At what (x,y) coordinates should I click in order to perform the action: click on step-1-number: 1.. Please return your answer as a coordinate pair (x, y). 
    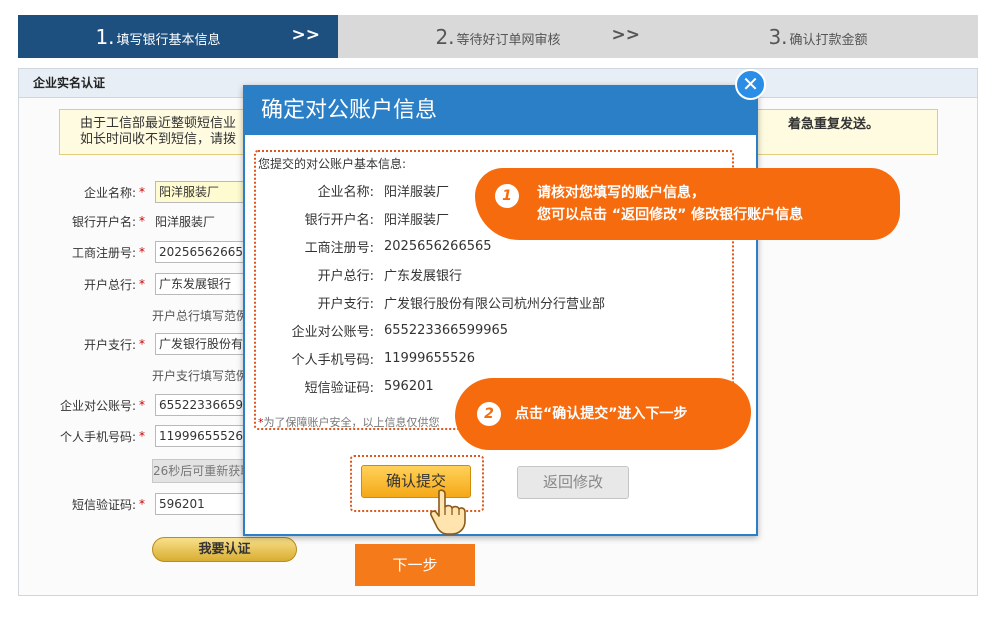
    Looking at the image, I should click on (105, 36).